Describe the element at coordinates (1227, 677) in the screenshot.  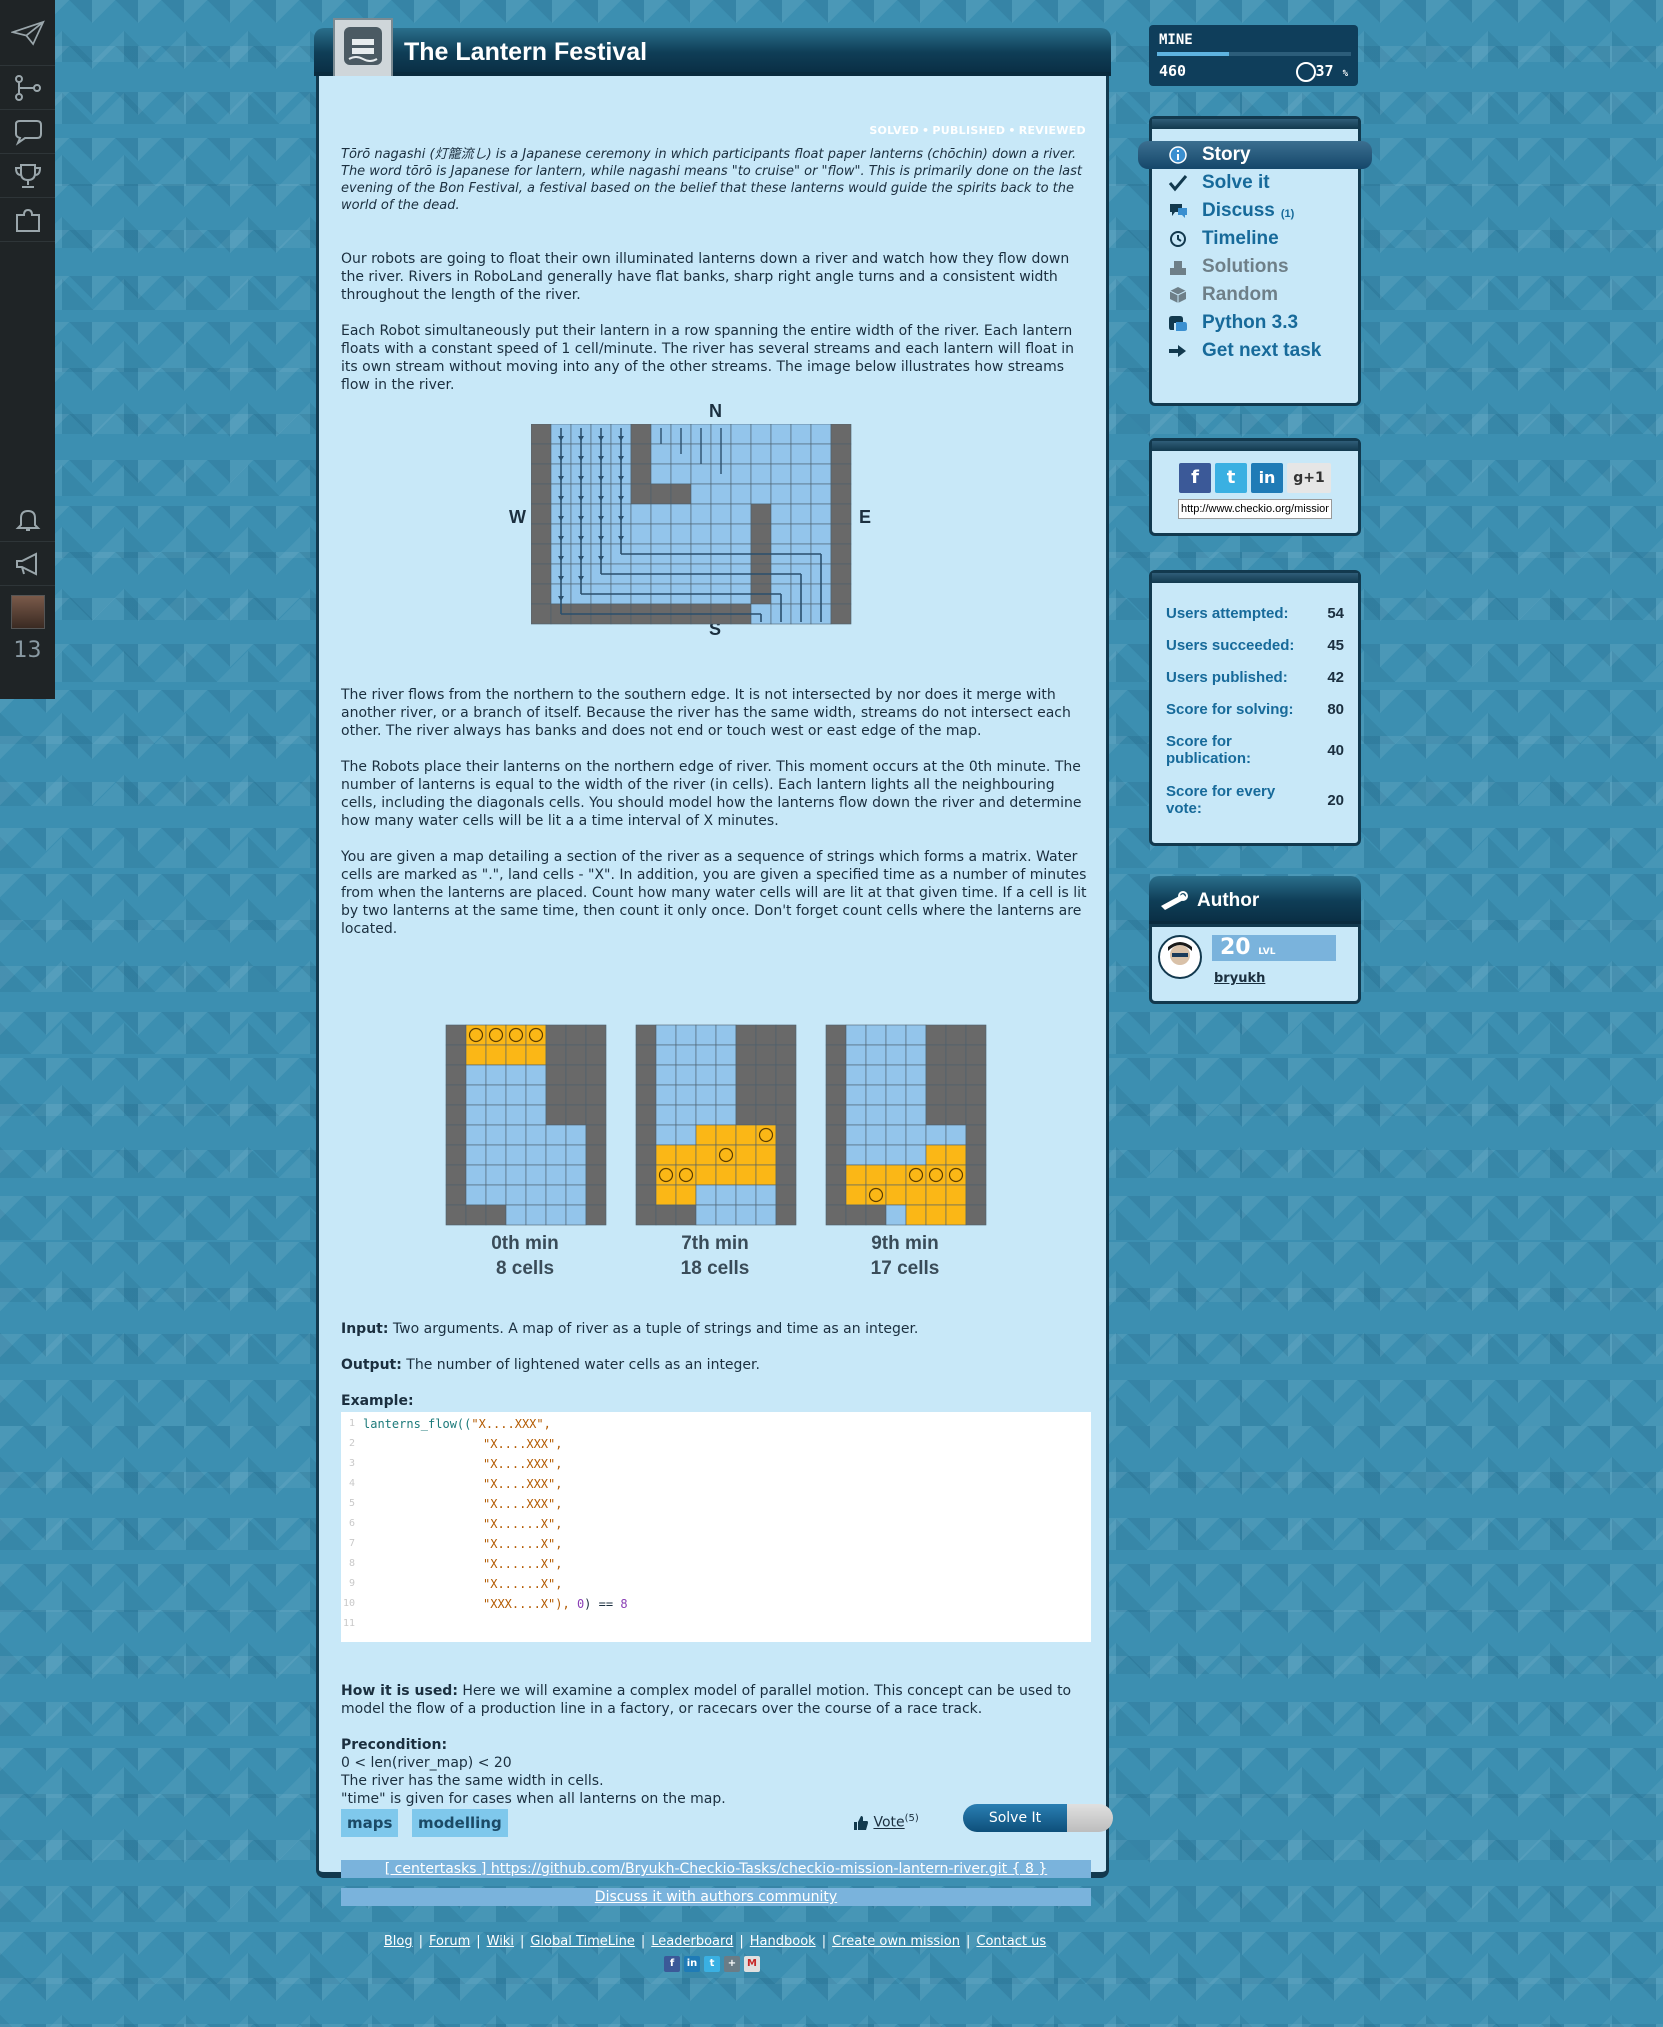
I see `stat-label: Users published:` at that location.